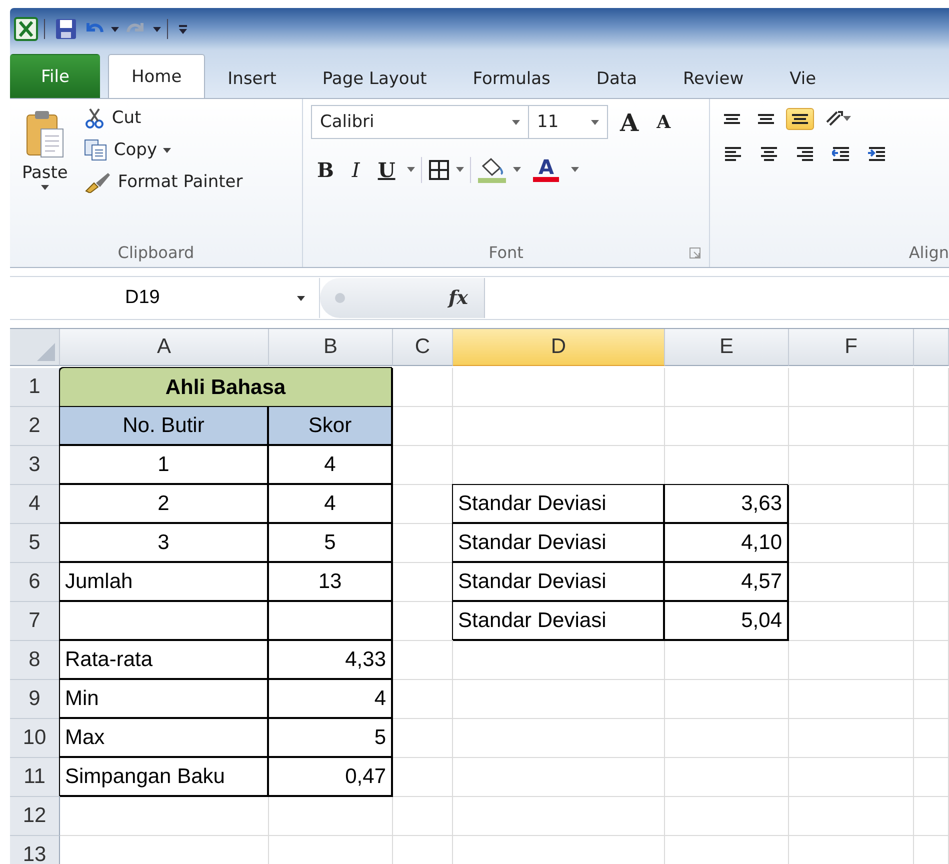 Image resolution: width=949 pixels, height=864 pixels. Describe the element at coordinates (340, 298) in the screenshot. I see `grip-icon` at that location.